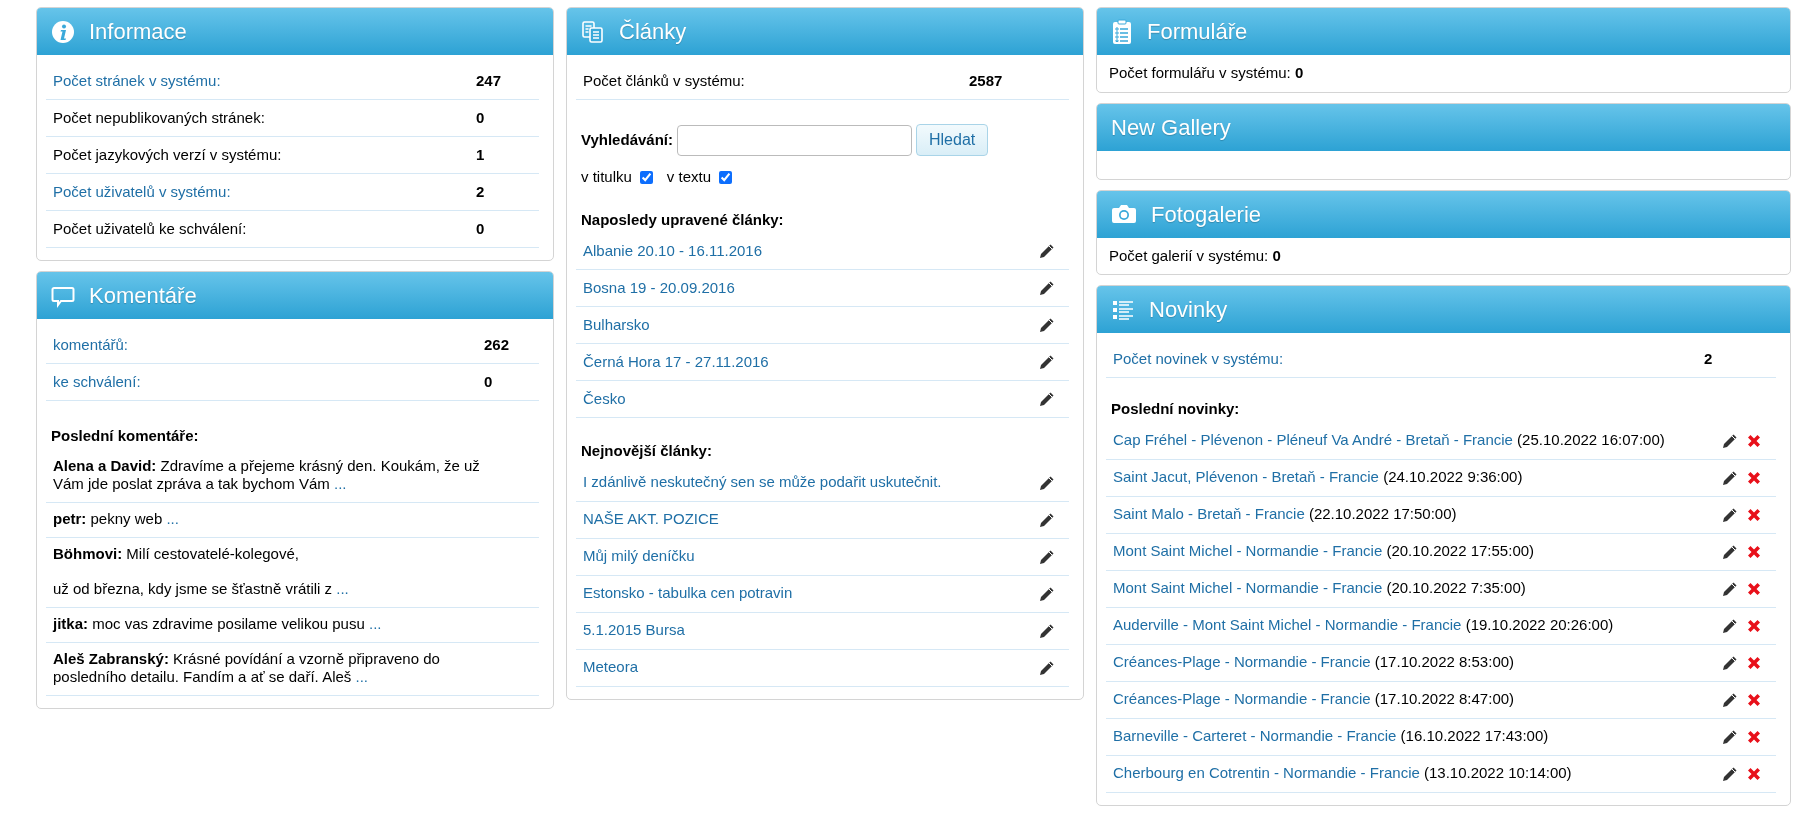  I want to click on article-link: Albanie 20.10 - 16.11.2016, so click(807, 251).